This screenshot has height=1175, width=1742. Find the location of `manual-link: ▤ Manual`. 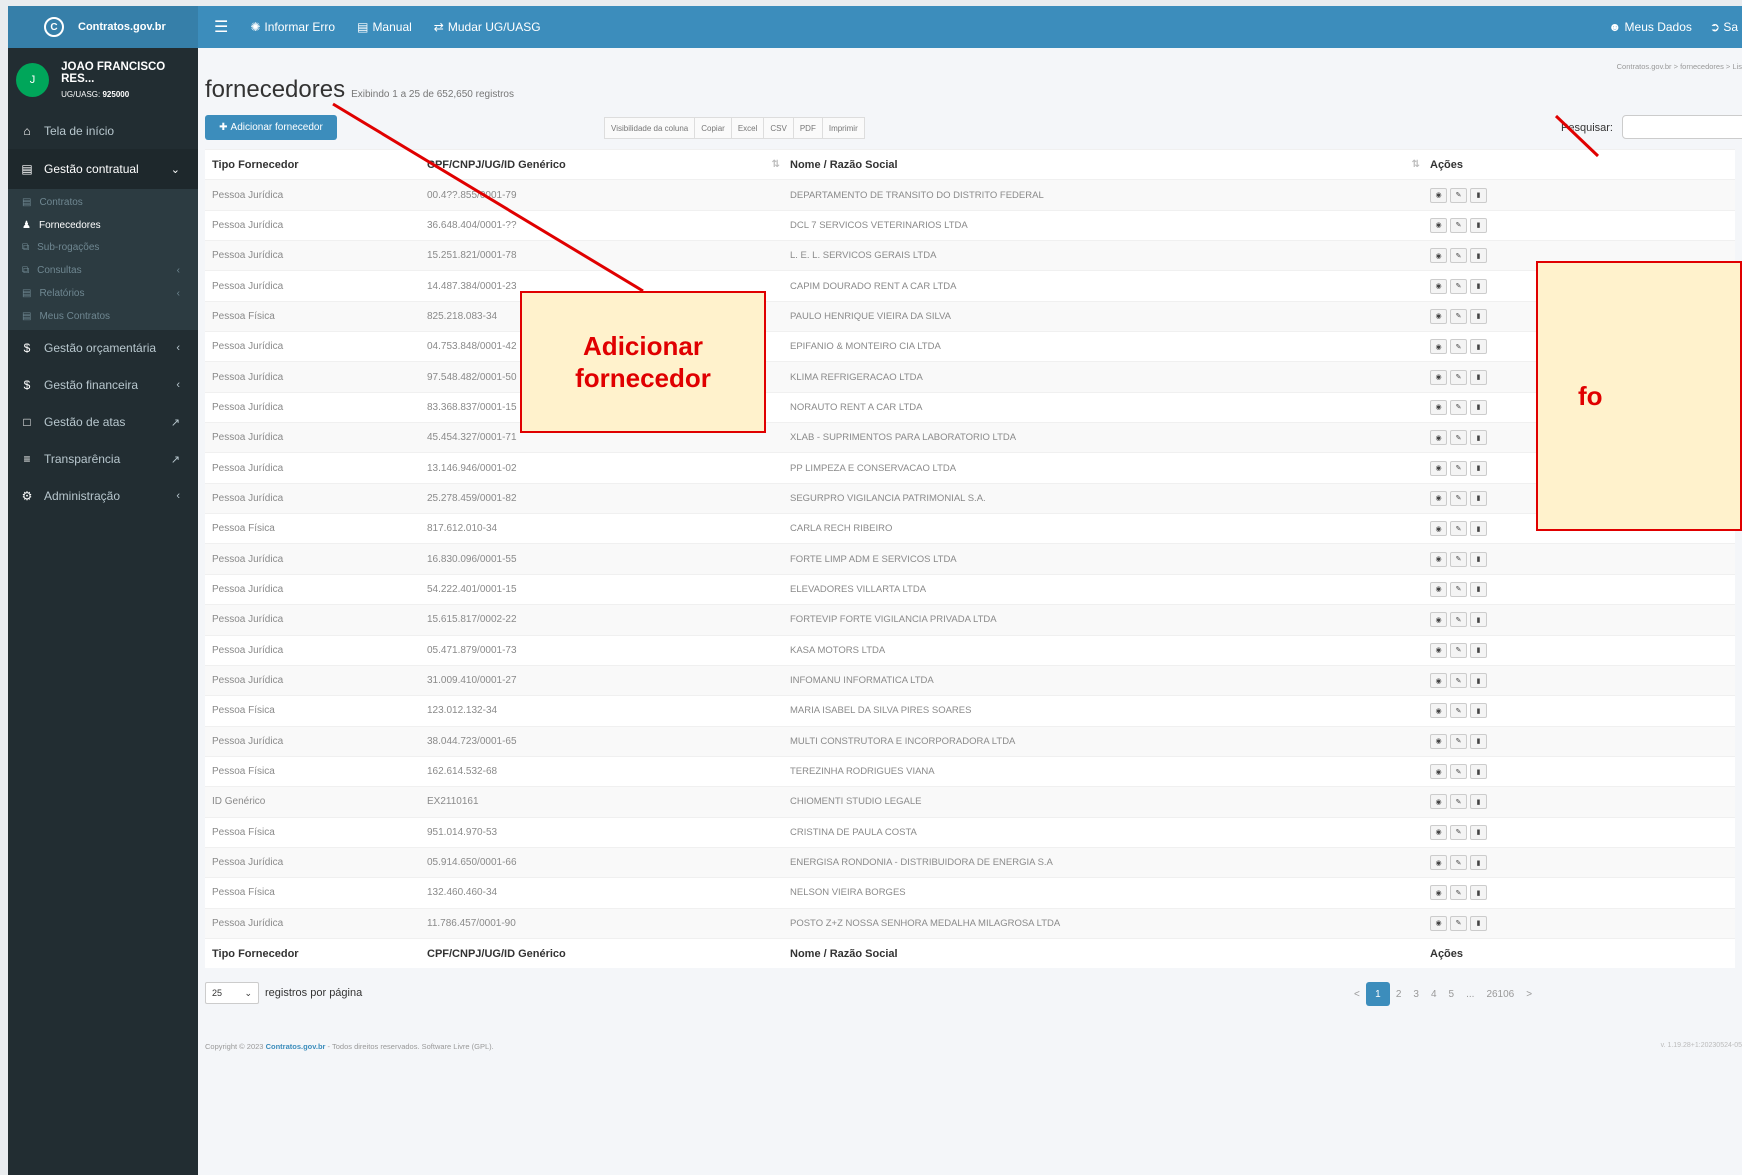

manual-link: ▤ Manual is located at coordinates (384, 27).